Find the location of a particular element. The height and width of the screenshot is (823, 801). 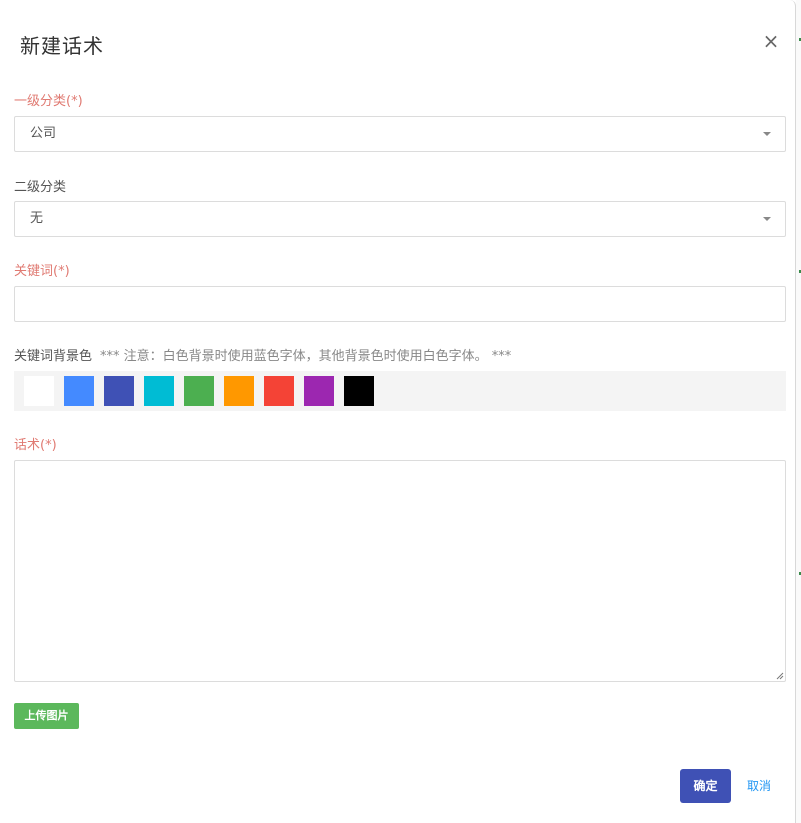

cancel-button: 取消 is located at coordinates (759, 786).